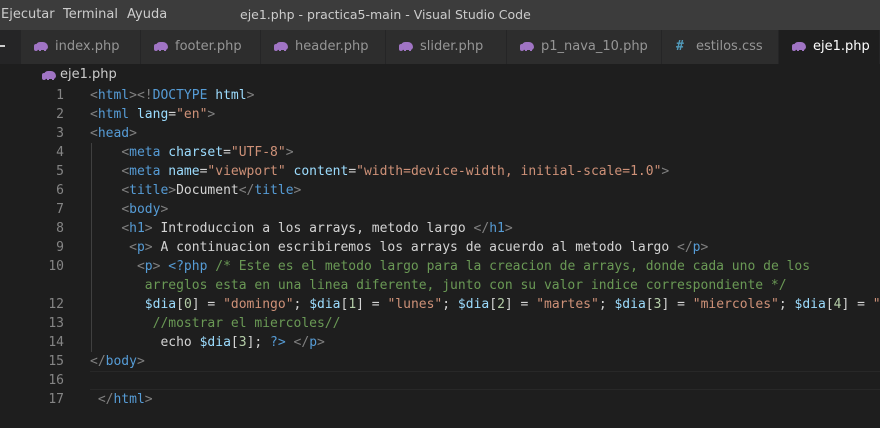 Image resolution: width=880 pixels, height=428 pixels. Describe the element at coordinates (321, 171) in the screenshot. I see `code-token: content` at that location.